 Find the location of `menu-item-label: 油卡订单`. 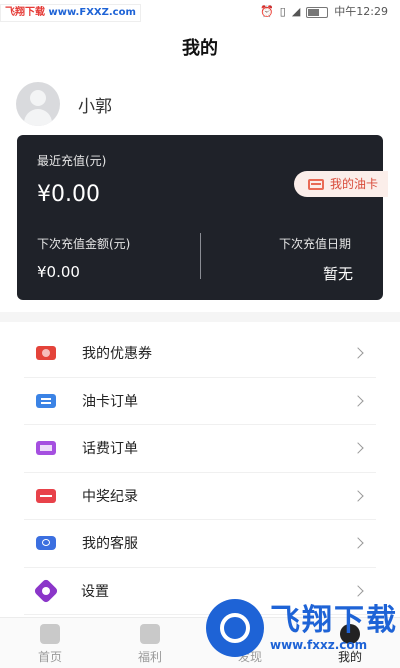

menu-item-label: 油卡订单 is located at coordinates (110, 401).